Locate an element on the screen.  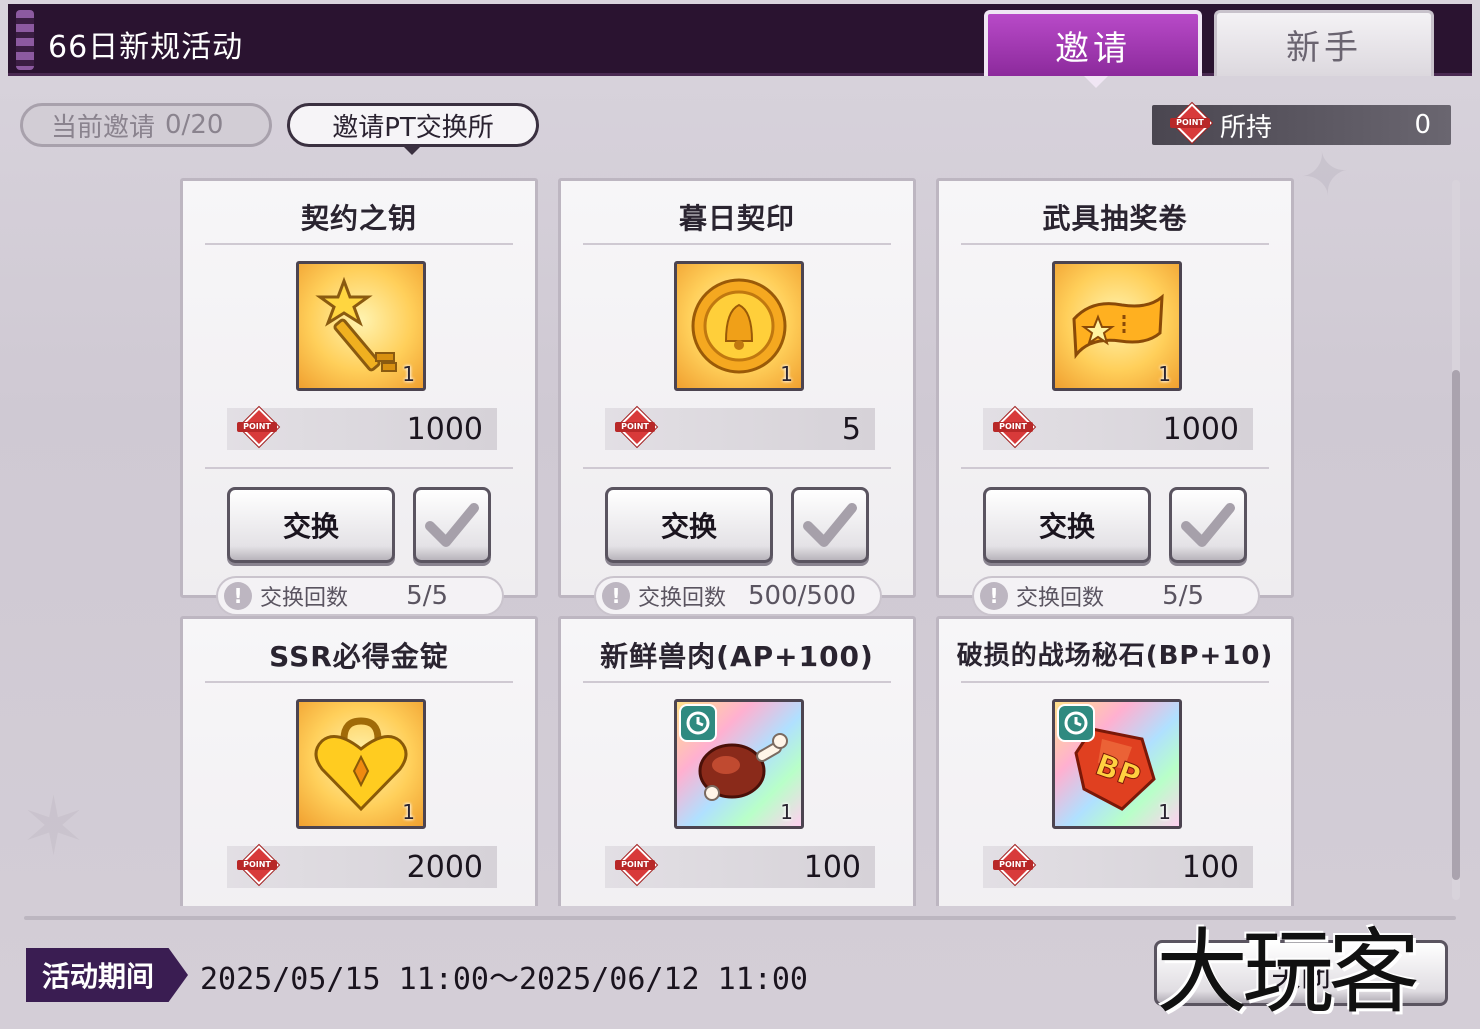
item-title: 契约之钥 is located at coordinates (358, 218).